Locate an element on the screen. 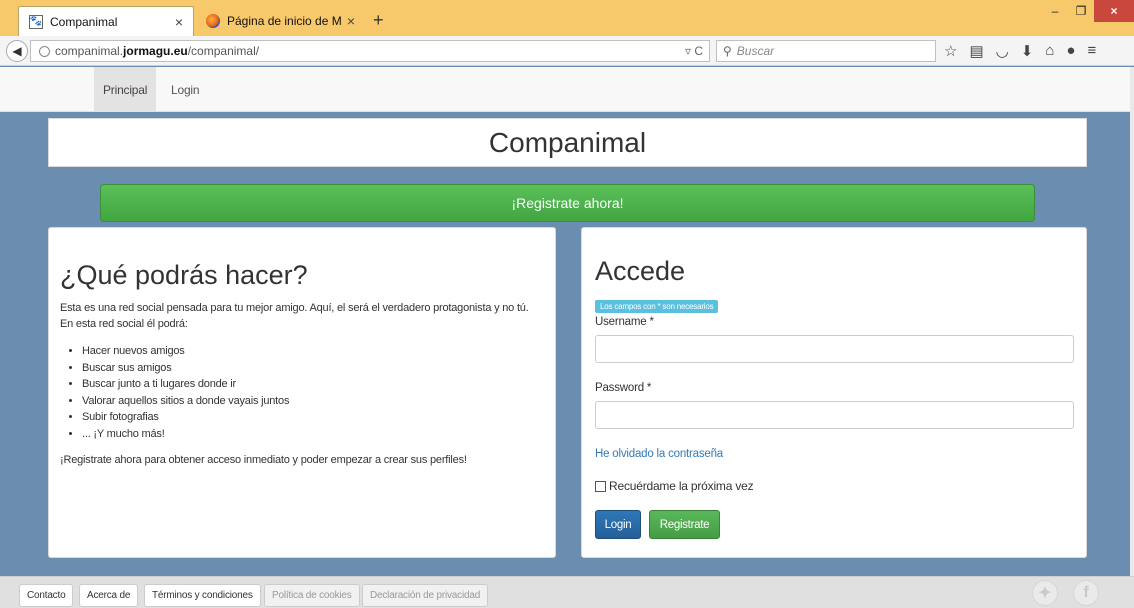  menu-icon: ≡ is located at coordinates (1091, 51).